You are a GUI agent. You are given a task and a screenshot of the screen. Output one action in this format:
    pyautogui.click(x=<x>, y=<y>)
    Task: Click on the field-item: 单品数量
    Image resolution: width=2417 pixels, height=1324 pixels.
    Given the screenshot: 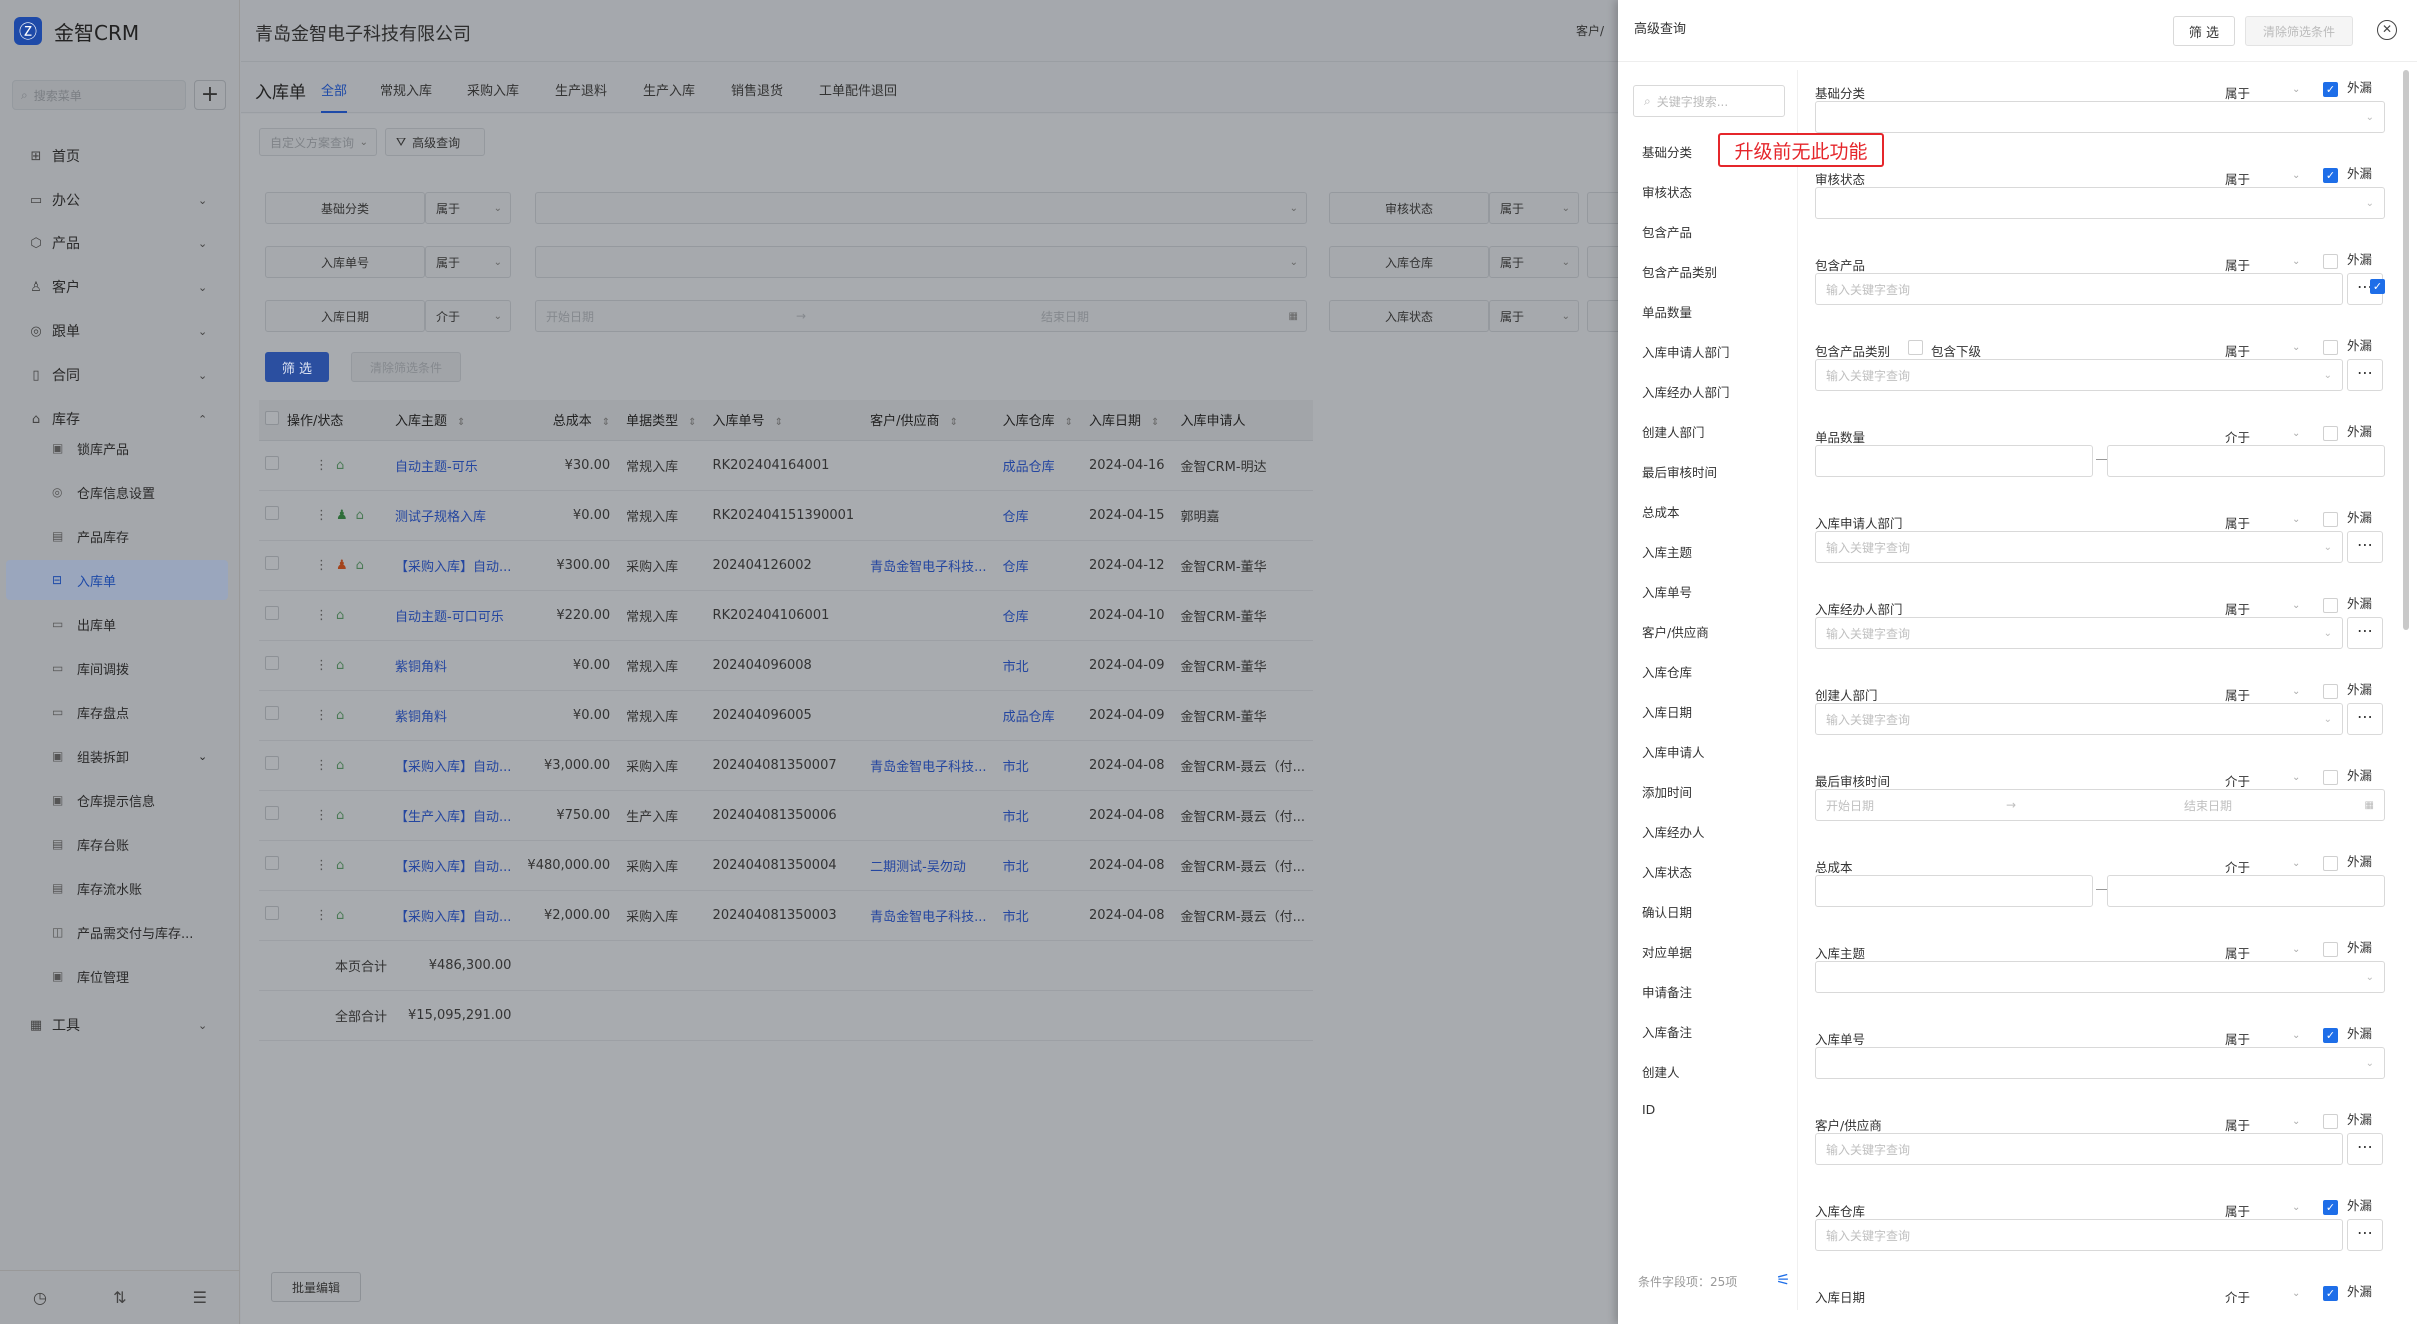 What is the action you would take?
    pyautogui.click(x=1667, y=311)
    